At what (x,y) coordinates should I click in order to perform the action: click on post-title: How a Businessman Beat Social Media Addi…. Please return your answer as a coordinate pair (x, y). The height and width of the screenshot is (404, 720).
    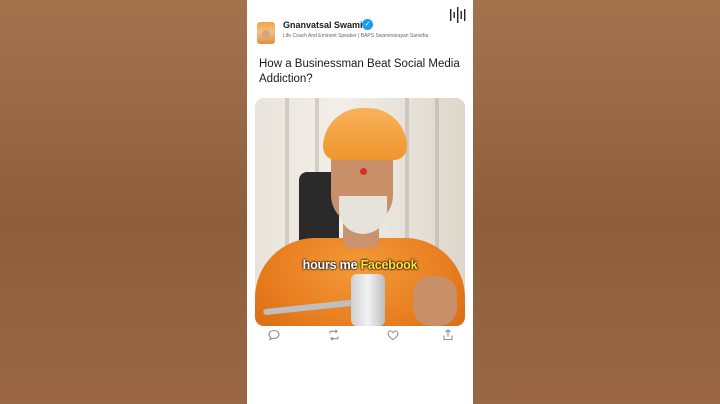
    Looking at the image, I should click on (359, 71).